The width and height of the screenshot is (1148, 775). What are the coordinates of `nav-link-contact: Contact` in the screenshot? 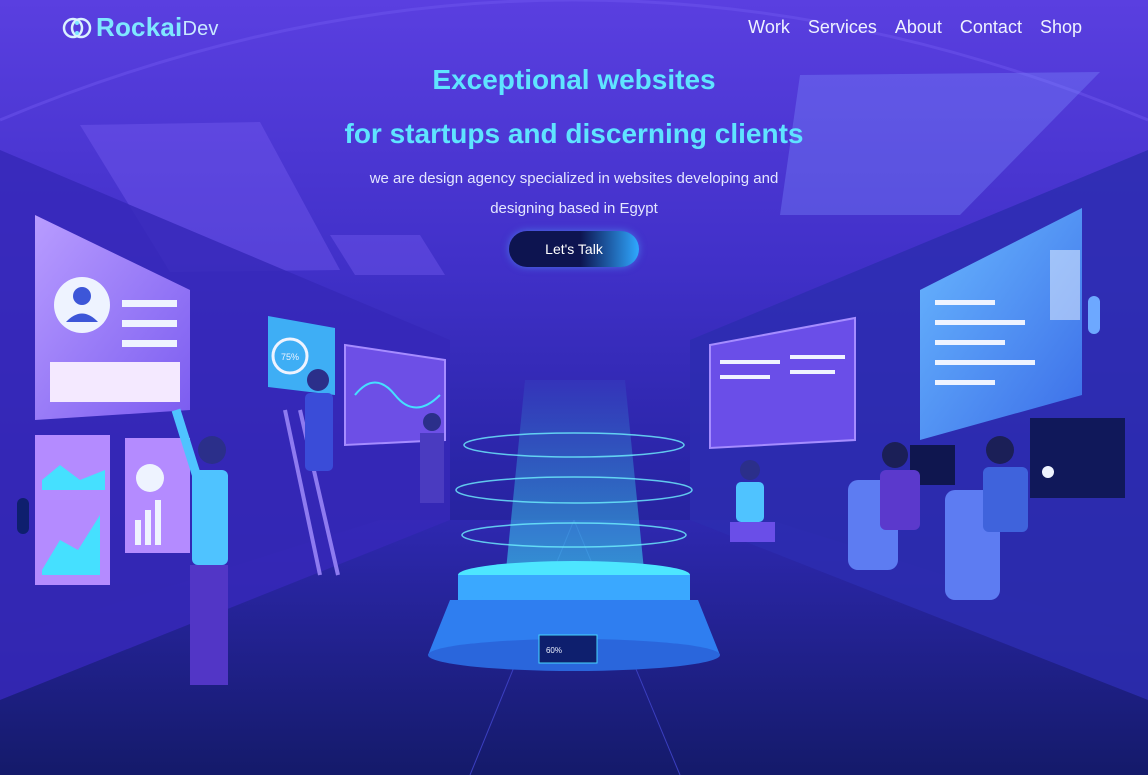 It's located at (991, 27).